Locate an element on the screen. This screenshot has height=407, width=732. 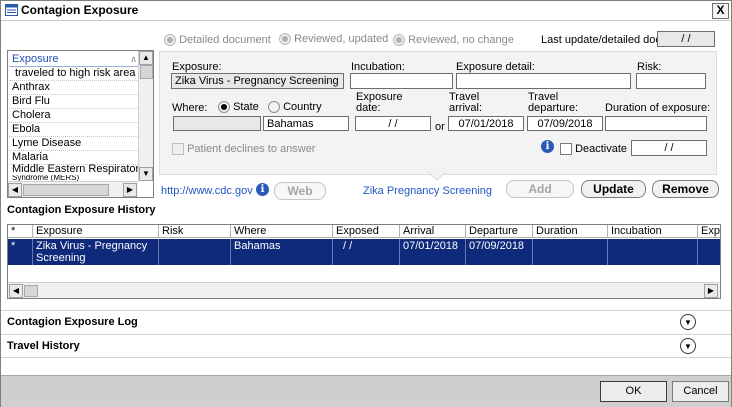
grid-horizontal-scrollbar: ◀ ▶ is located at coordinates (364, 290).